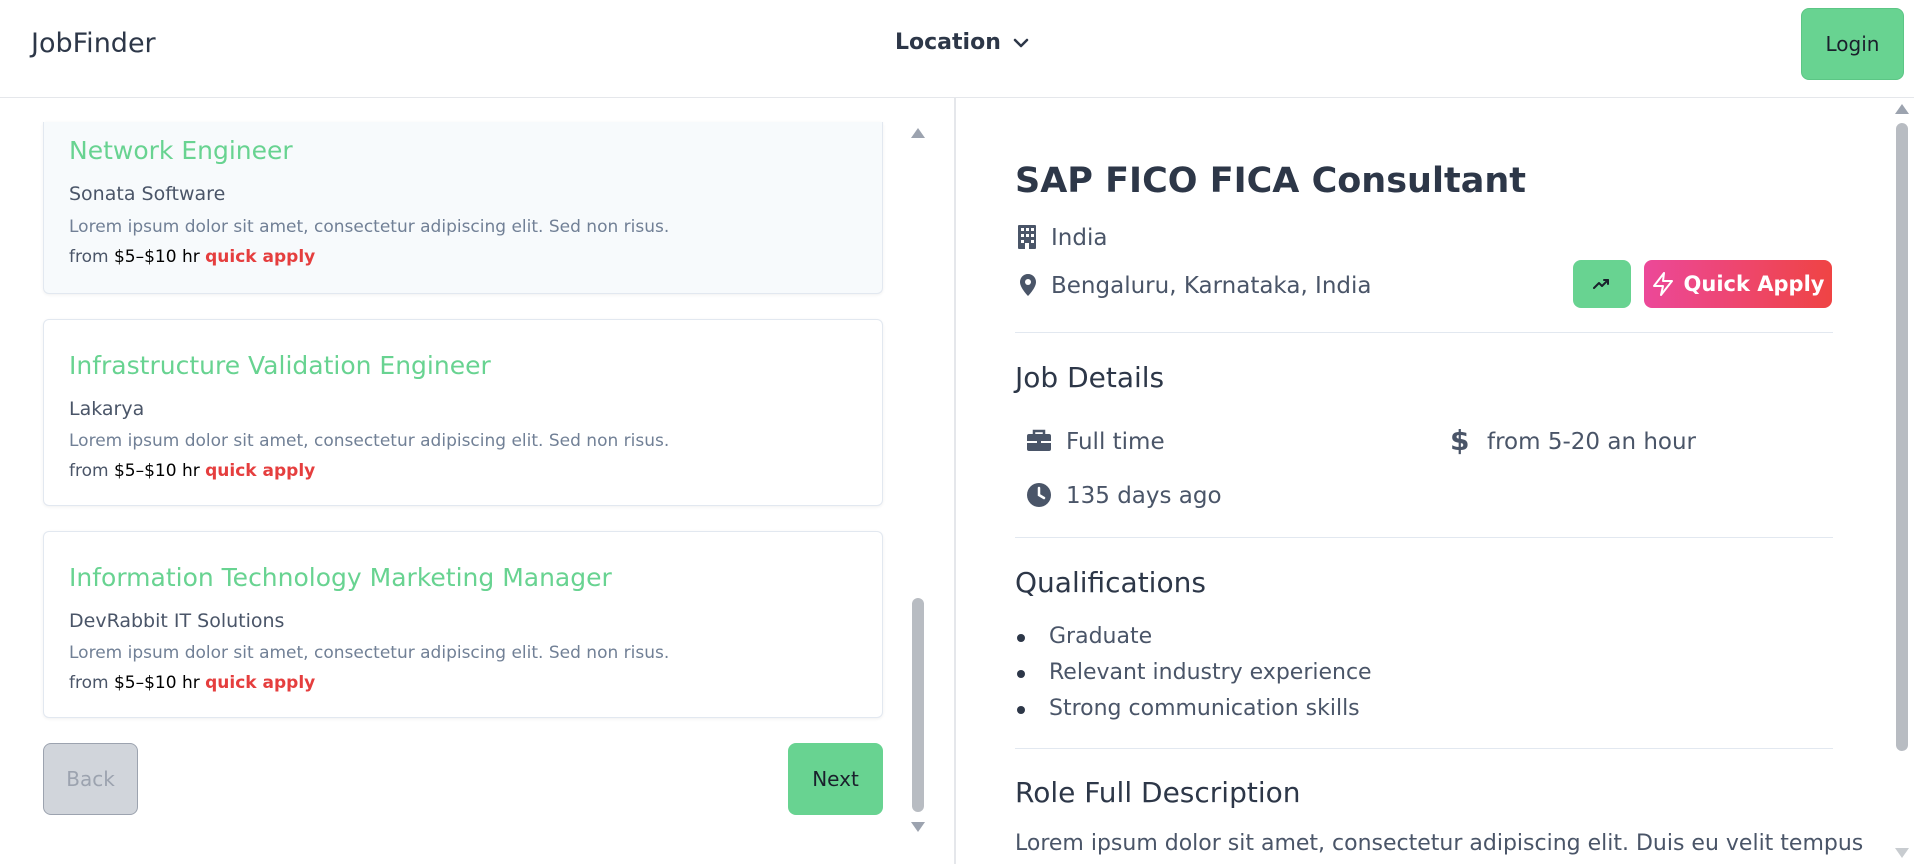  I want to click on location-dropdown: Location, so click(963, 42).